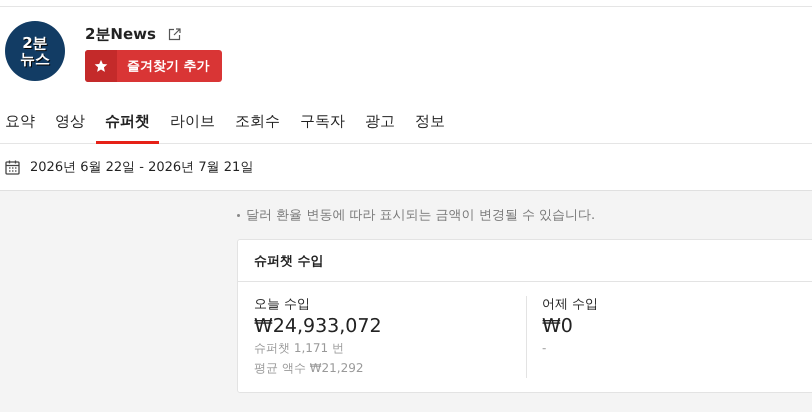 The width and height of the screenshot is (812, 412). What do you see at coordinates (70, 125) in the screenshot?
I see `tab: 영상` at bounding box center [70, 125].